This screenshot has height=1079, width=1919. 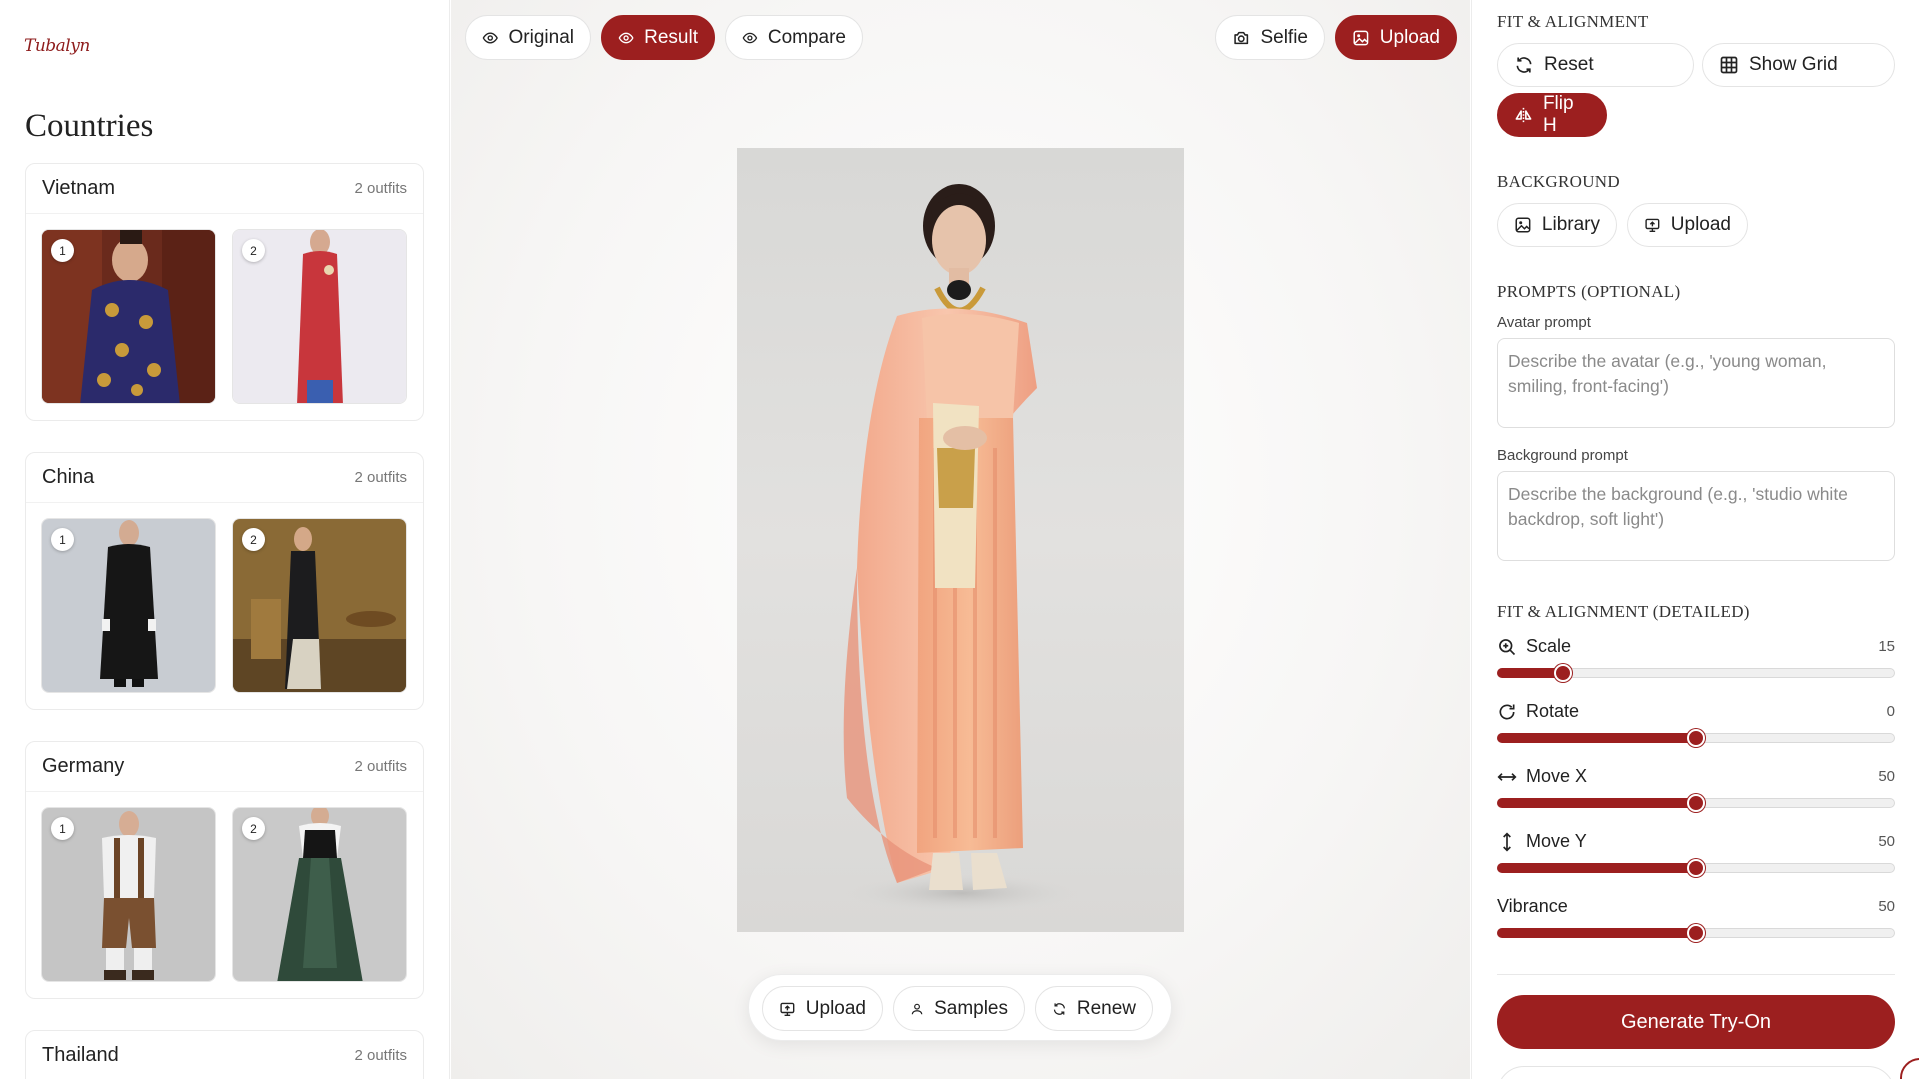 What do you see at coordinates (1589, 291) in the screenshot?
I see `prompts-title: PROMPTS (OPTIONAL)` at bounding box center [1589, 291].